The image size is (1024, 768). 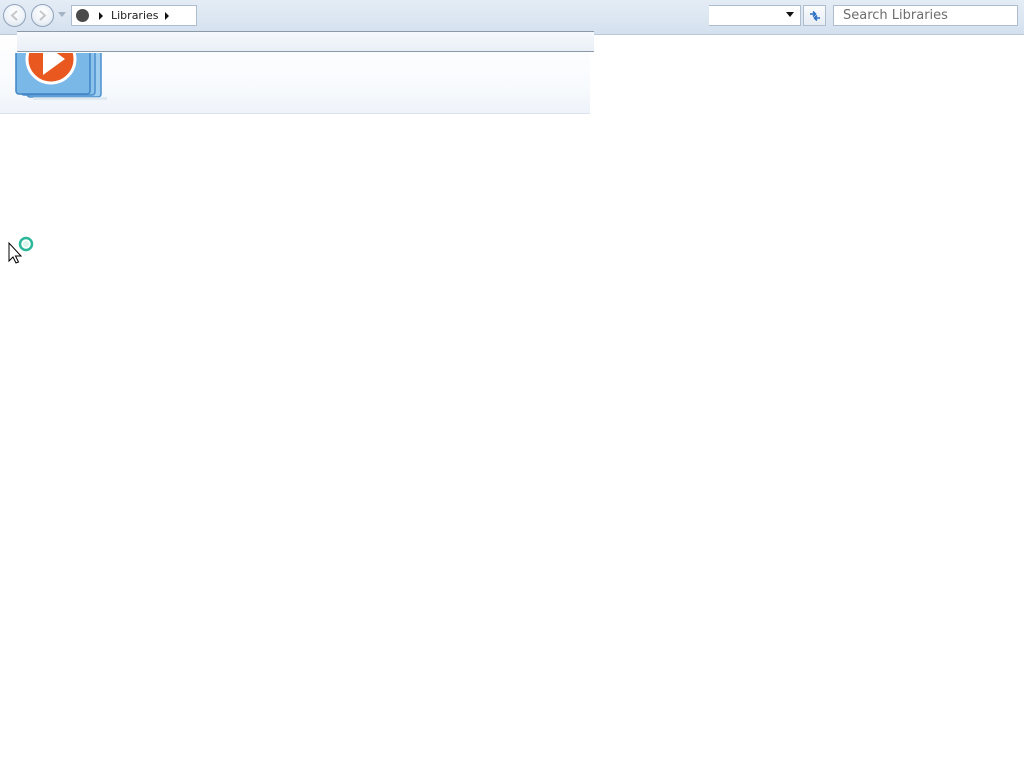 I want to click on back-arrow-icon, so click(x=14, y=15).